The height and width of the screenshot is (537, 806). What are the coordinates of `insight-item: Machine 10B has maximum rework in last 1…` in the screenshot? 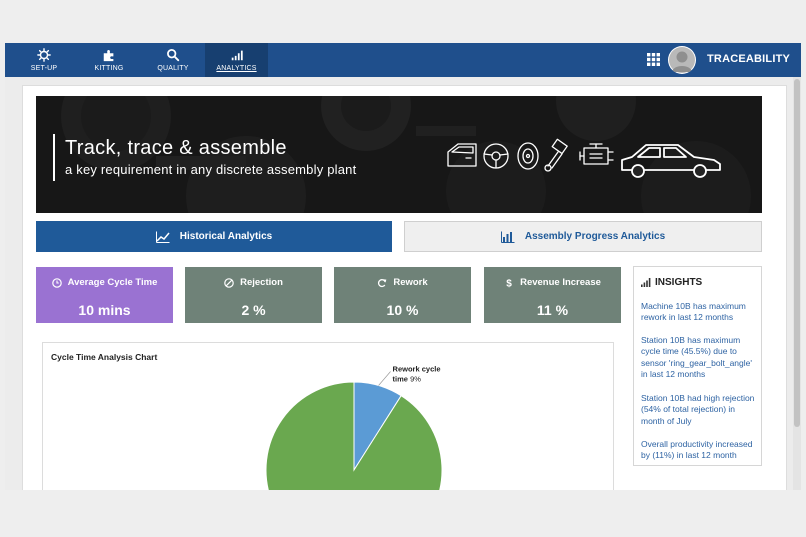 It's located at (700, 312).